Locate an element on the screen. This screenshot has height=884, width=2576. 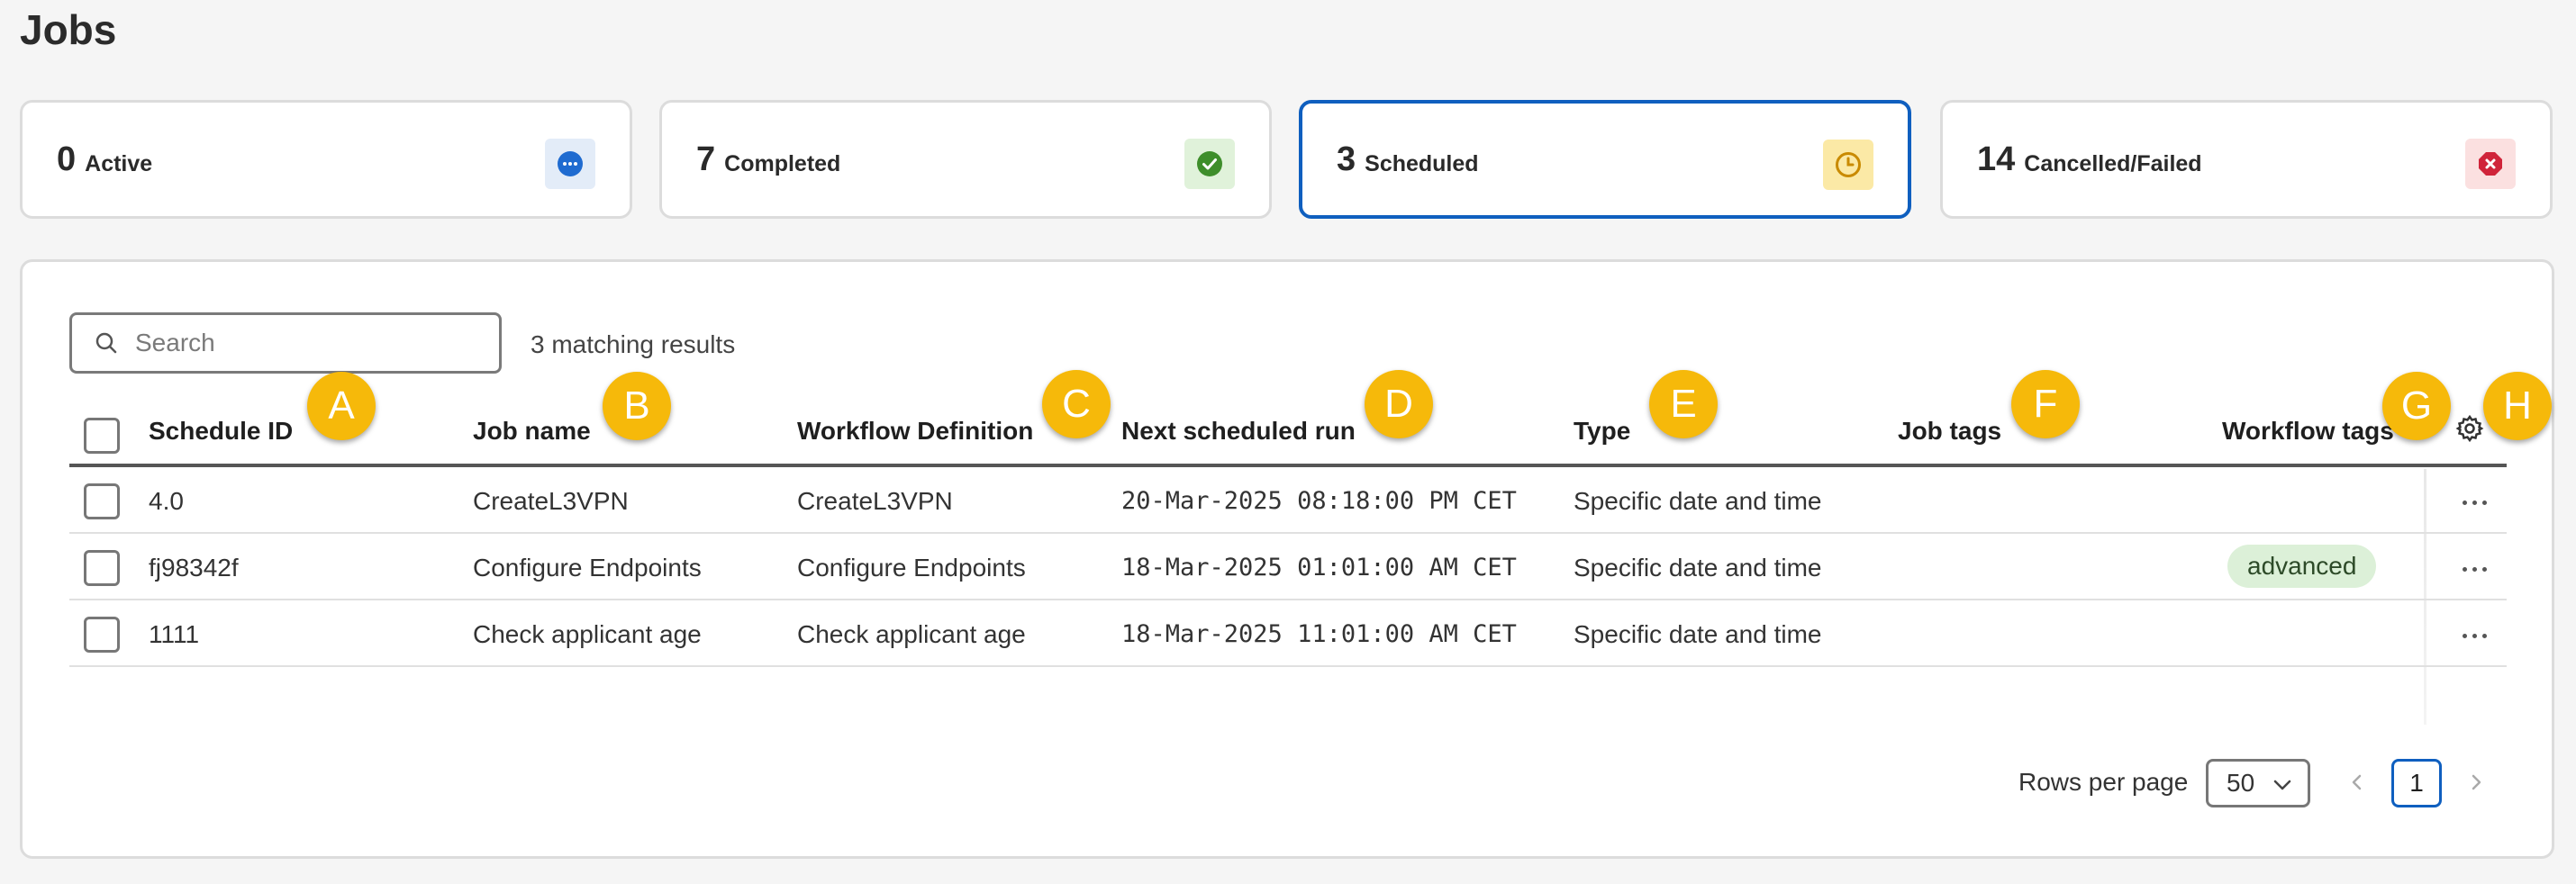
table-header-divider is located at coordinates (1288, 465).